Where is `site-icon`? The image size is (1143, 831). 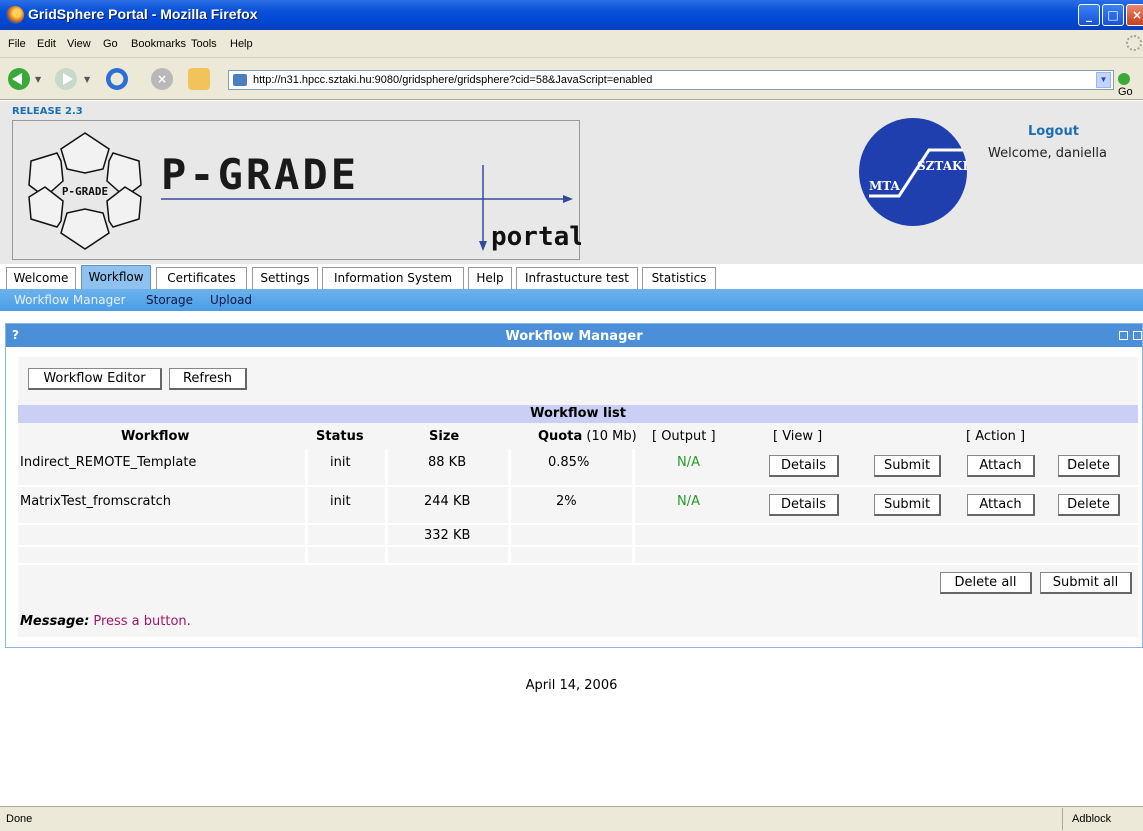
site-icon is located at coordinates (240, 80).